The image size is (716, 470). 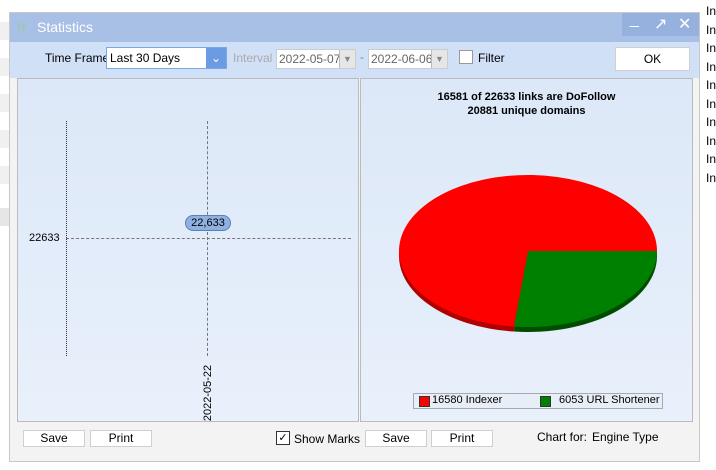 I want to click on left-print-button: Print, so click(x=121, y=438).